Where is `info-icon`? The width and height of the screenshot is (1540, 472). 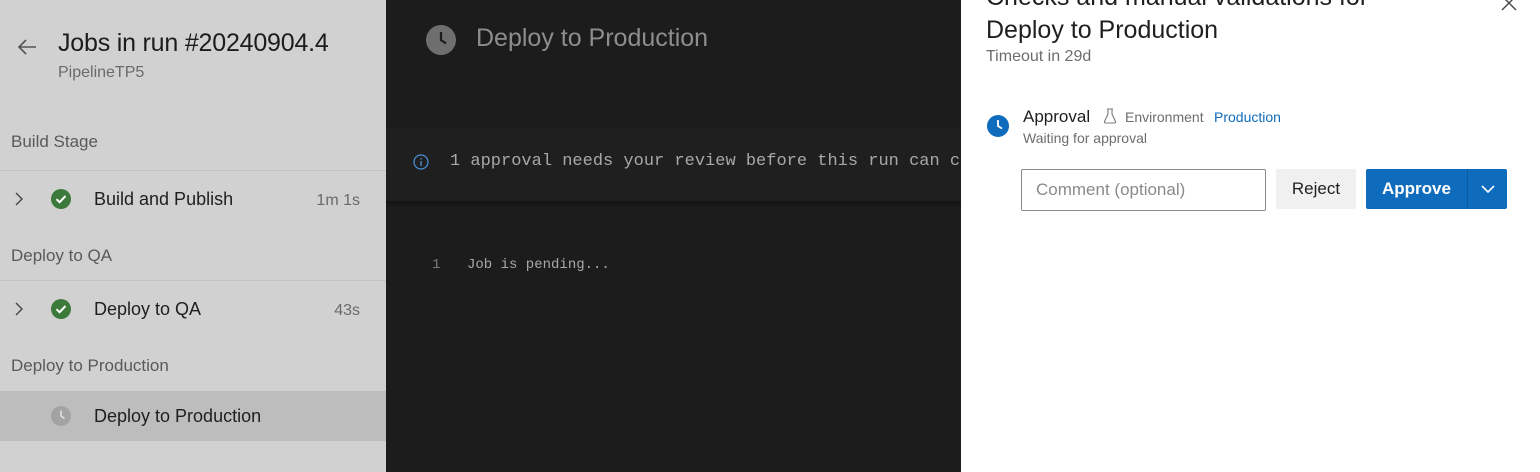 info-icon is located at coordinates (421, 162).